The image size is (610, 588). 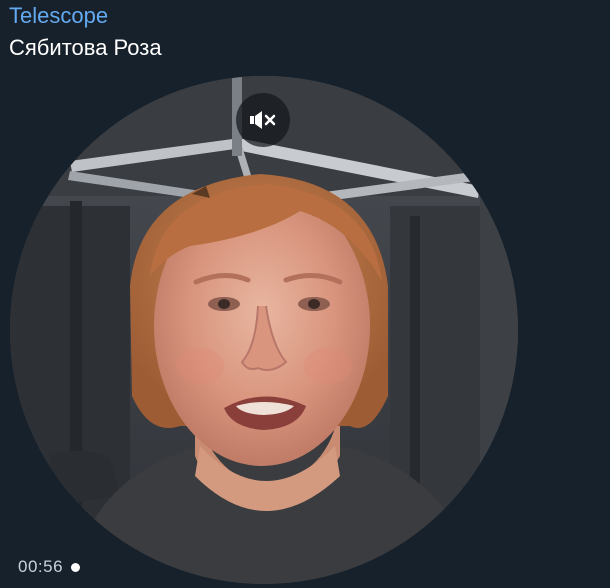 I want to click on duration-text: 00:56, so click(x=41, y=566).